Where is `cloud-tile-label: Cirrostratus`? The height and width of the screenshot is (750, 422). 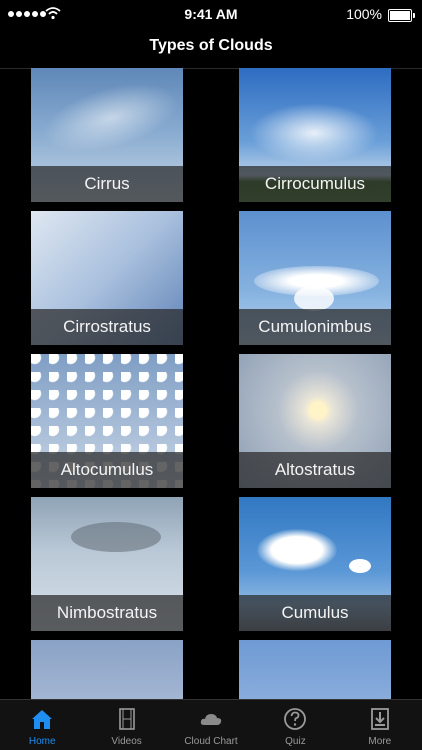
cloud-tile-label: Cirrostratus is located at coordinates (107, 327).